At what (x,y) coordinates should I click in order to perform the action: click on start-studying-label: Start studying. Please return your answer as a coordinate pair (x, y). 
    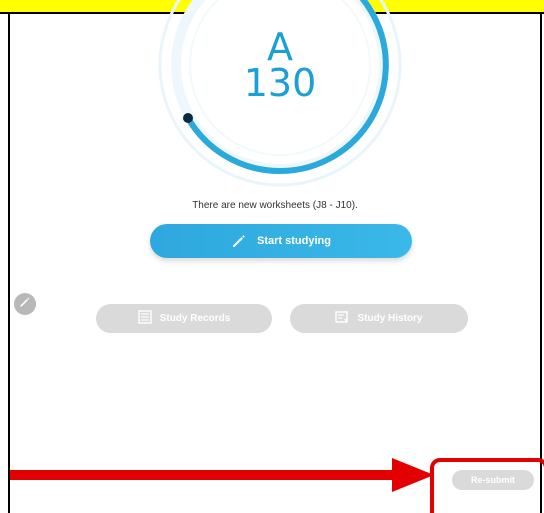
    Looking at the image, I should click on (294, 241).